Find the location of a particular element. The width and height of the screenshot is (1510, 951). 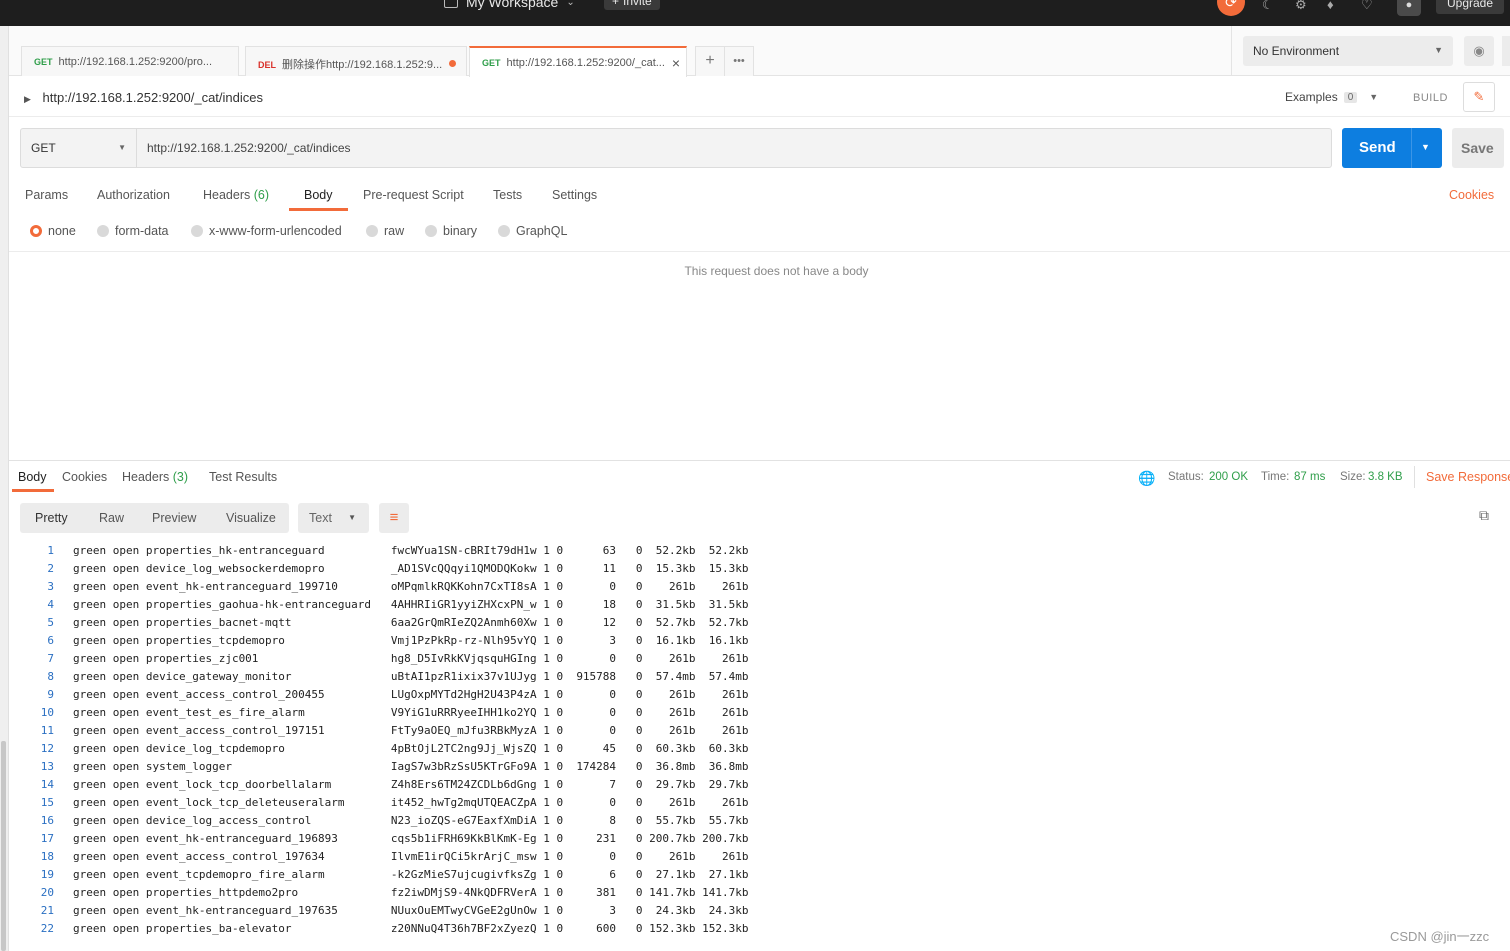

radio-raw: raw is located at coordinates (385, 231).